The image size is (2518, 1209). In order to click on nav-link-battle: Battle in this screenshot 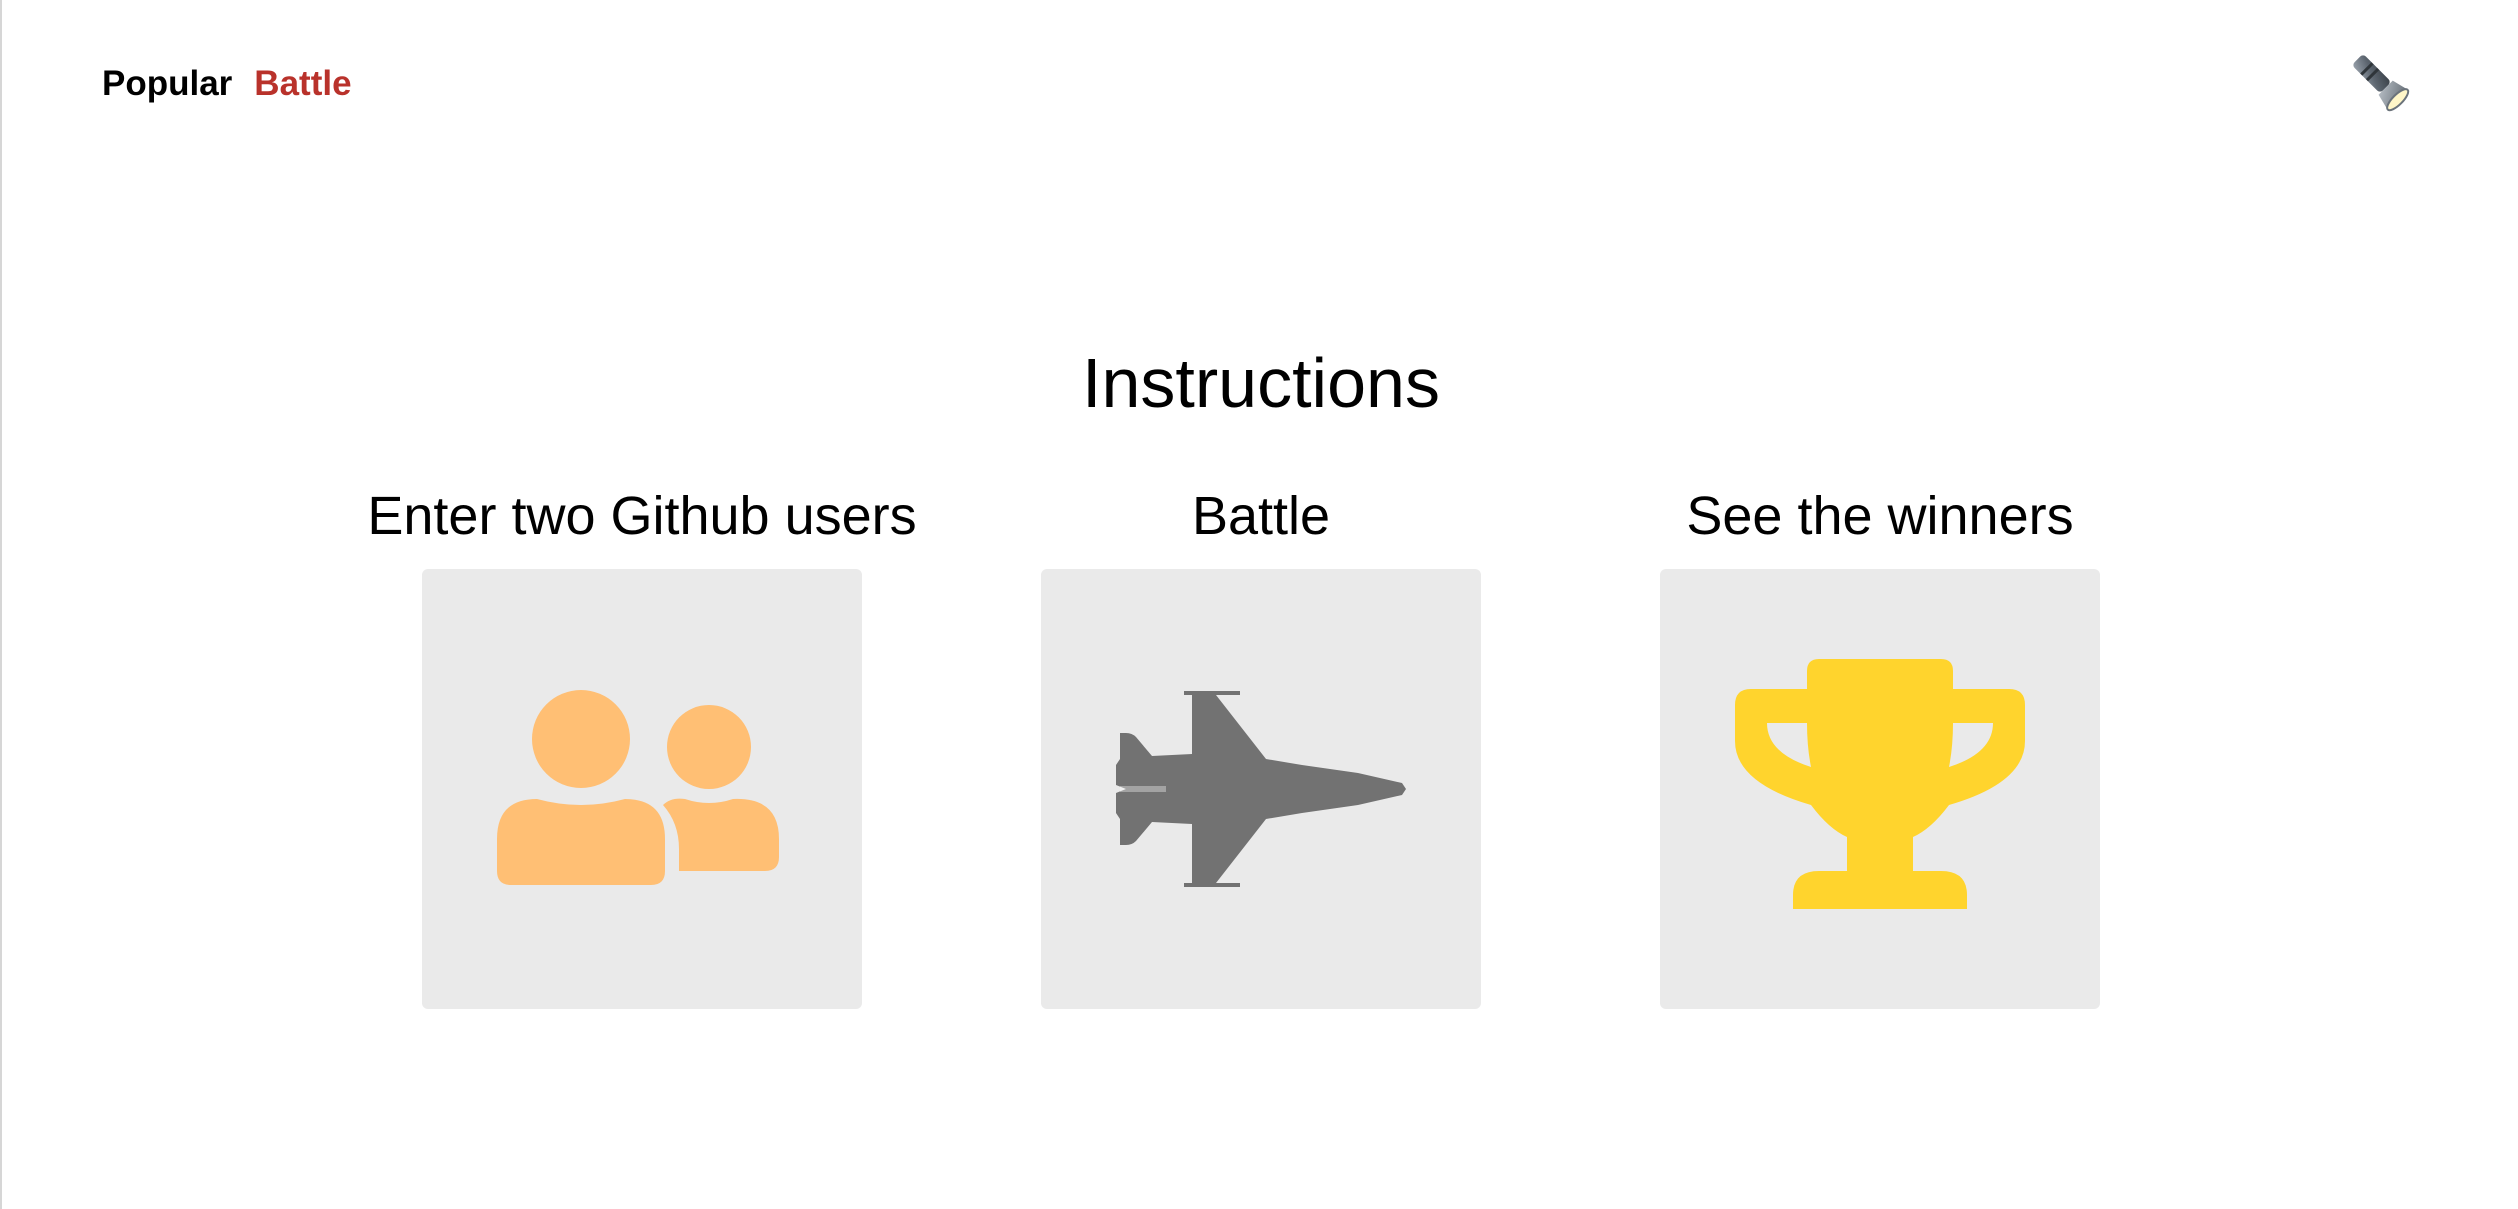, I will do `click(302, 84)`.